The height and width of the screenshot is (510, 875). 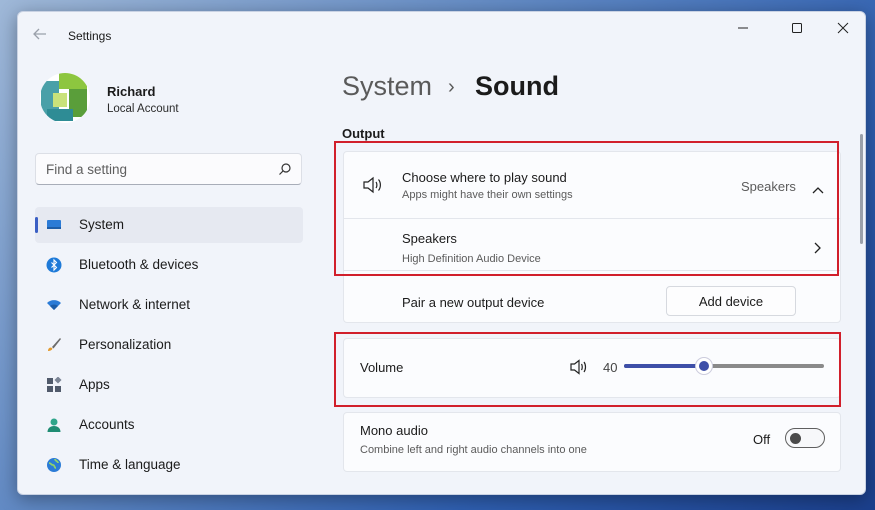 I want to click on sidebar-item-personalization: Personalization, so click(x=169, y=345).